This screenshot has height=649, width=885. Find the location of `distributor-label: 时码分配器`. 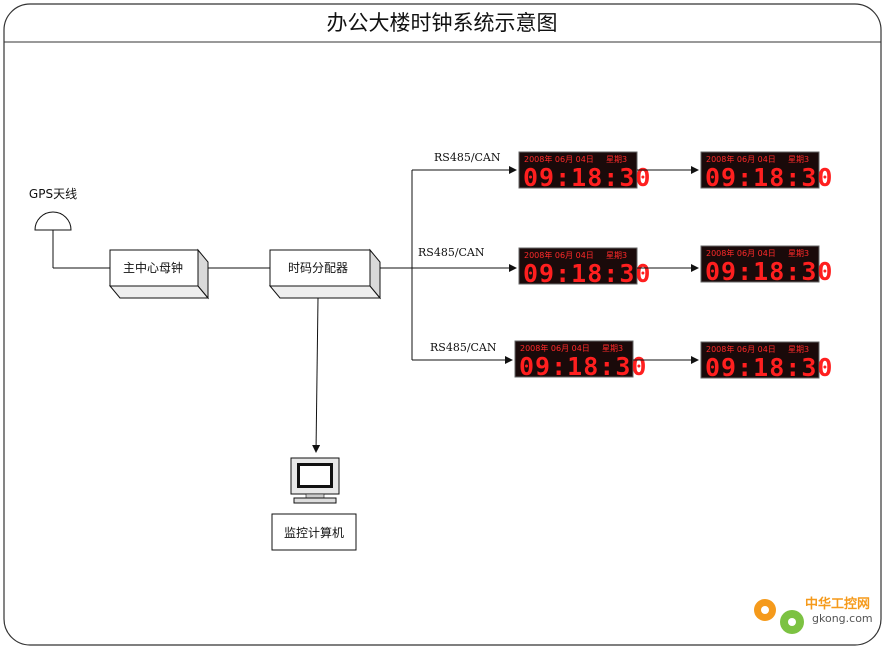

distributor-label: 时码分配器 is located at coordinates (318, 268).